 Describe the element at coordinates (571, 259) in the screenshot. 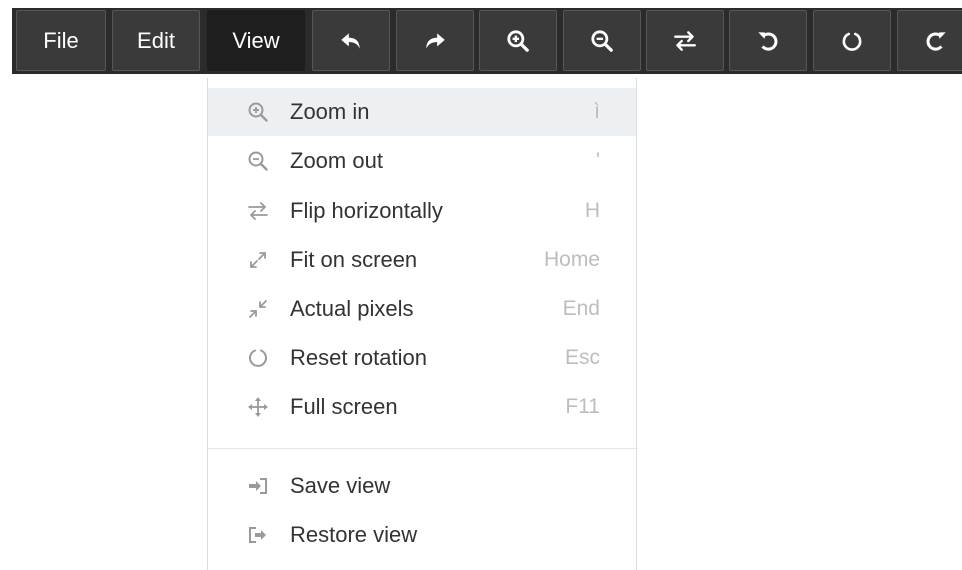

I see `menu-item-shortcut: Home` at that location.